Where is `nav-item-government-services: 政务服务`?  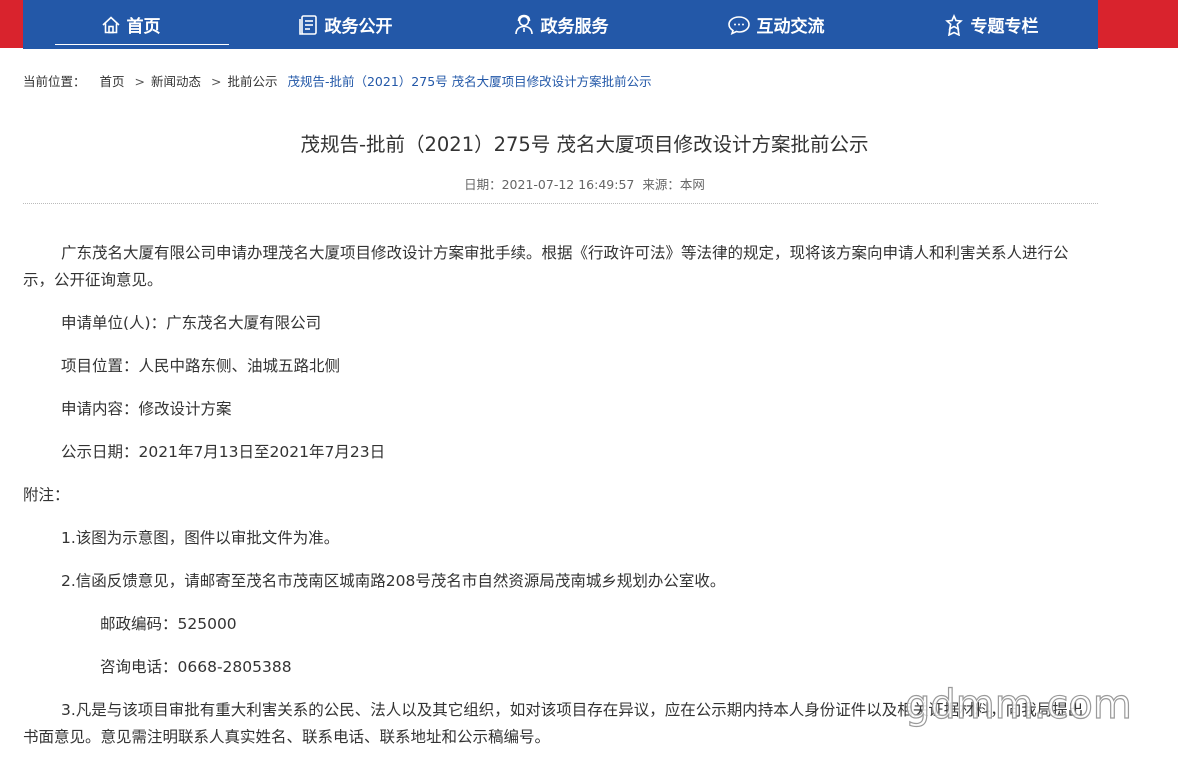 nav-item-government-services: 政务服务 is located at coordinates (560, 24).